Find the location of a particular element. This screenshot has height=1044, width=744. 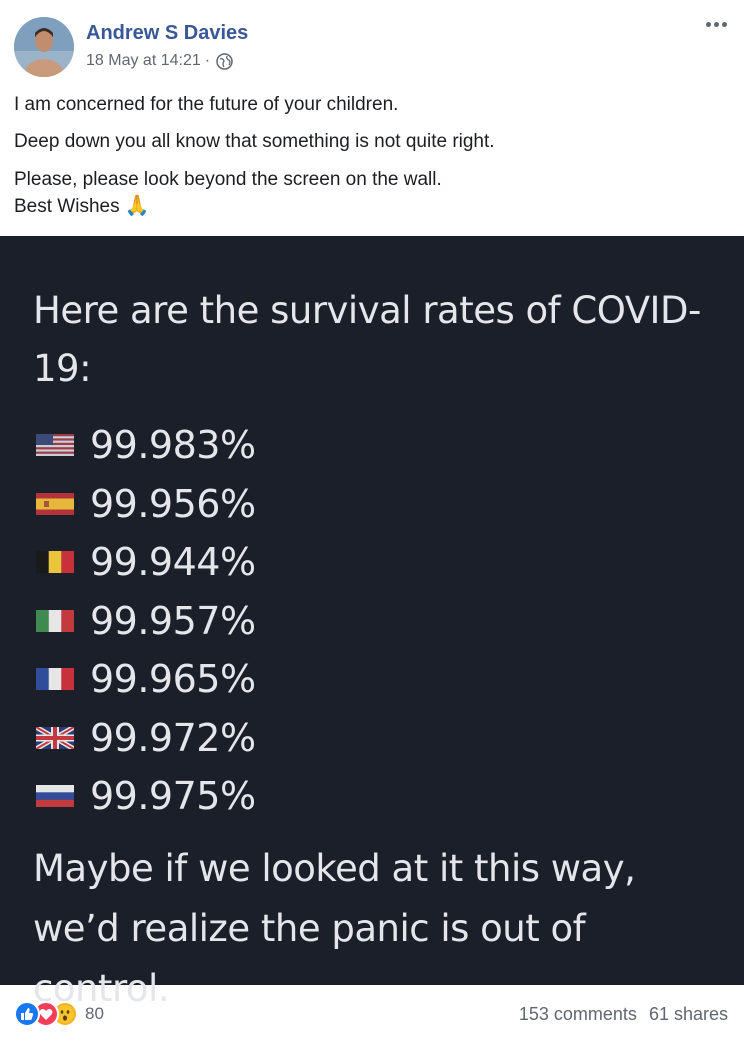

reaction-count: 80 is located at coordinates (94, 1013).